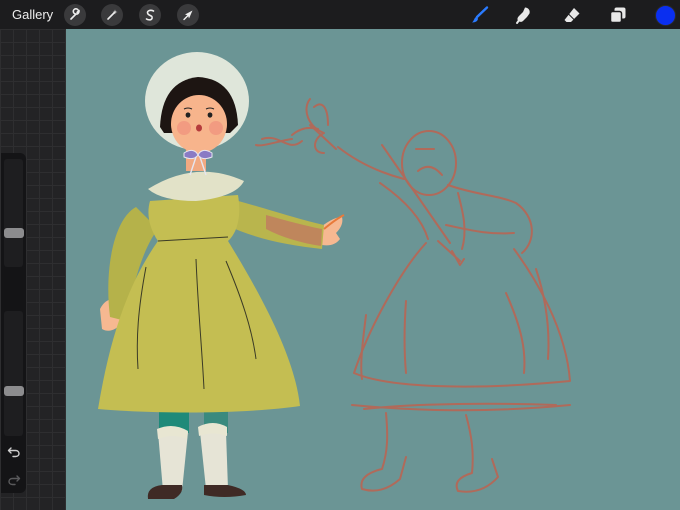 The image size is (680, 510). Describe the element at coordinates (480, 15) in the screenshot. I see `brush-icon` at that location.